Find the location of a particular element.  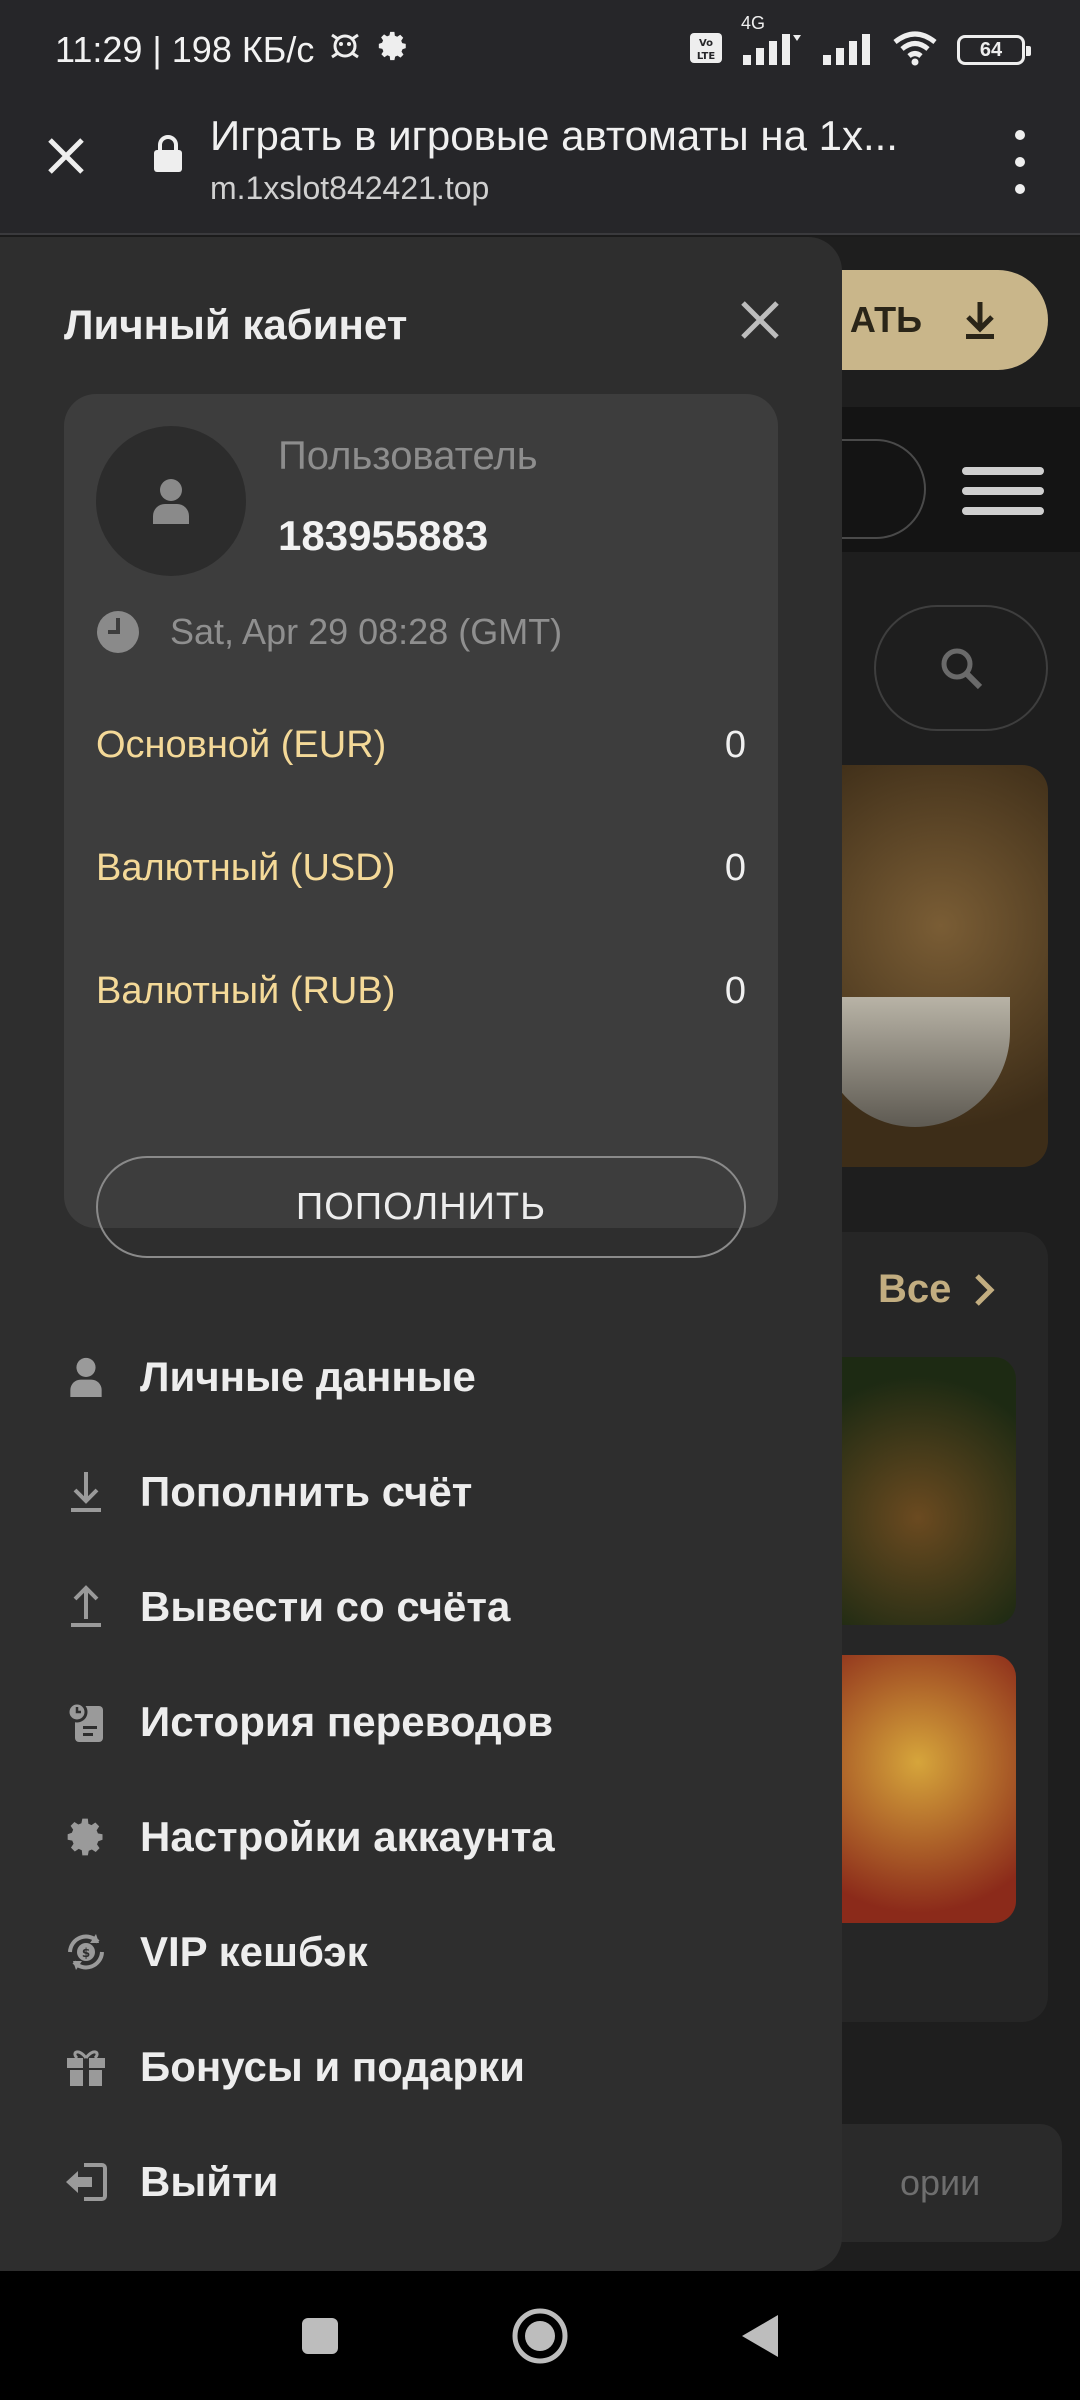

balance-row-usd: Валютный (USD) 0 is located at coordinates (421, 868).